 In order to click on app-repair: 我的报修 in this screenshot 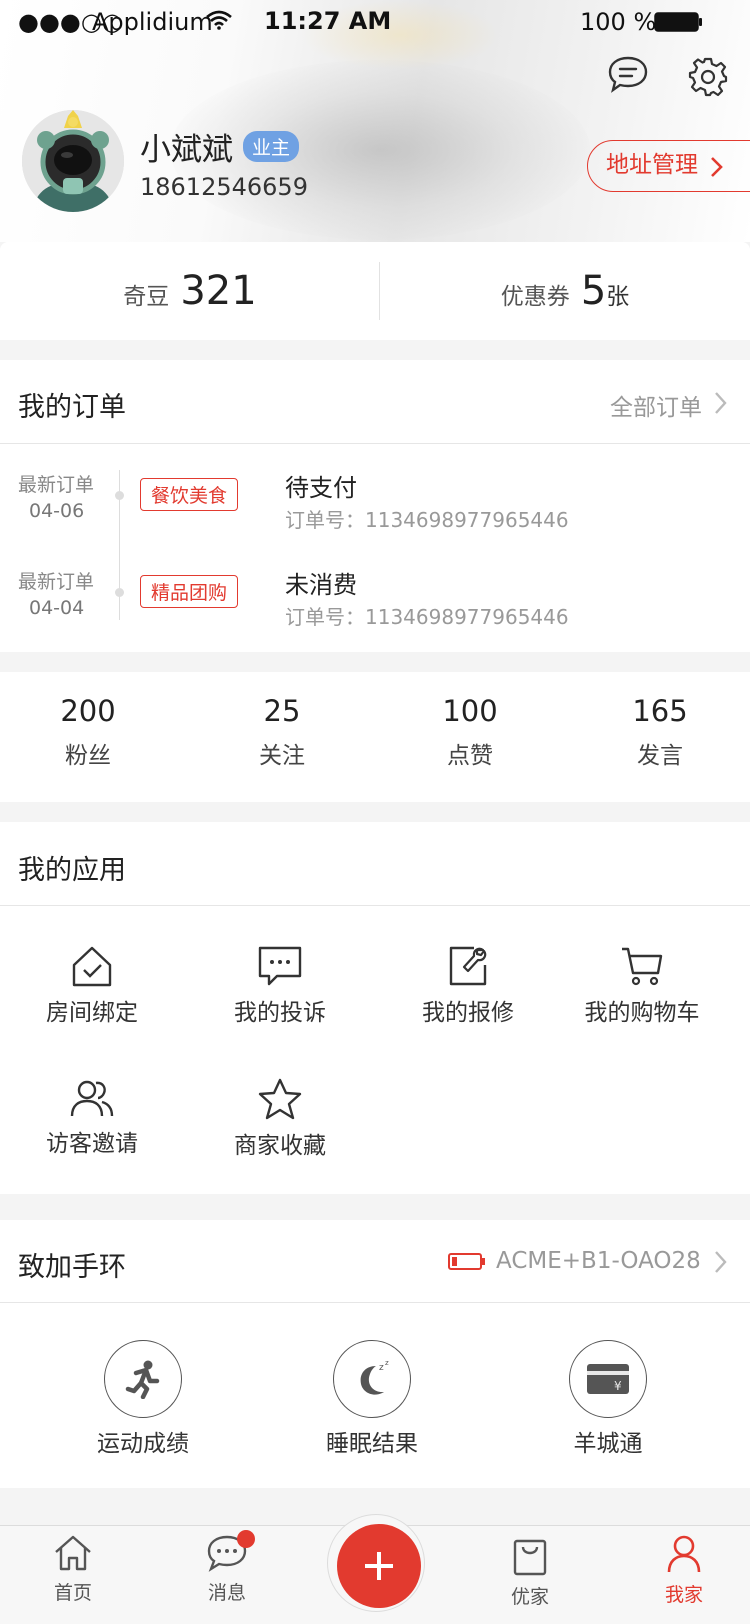, I will do `click(468, 986)`.